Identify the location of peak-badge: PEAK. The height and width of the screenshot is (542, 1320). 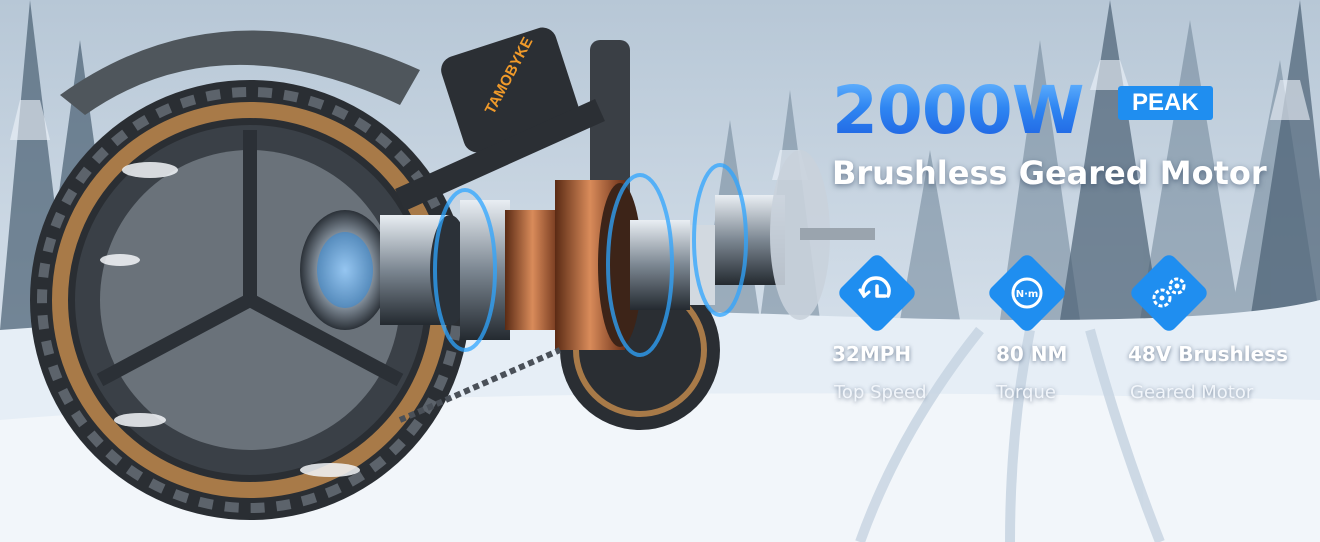
(1165, 103).